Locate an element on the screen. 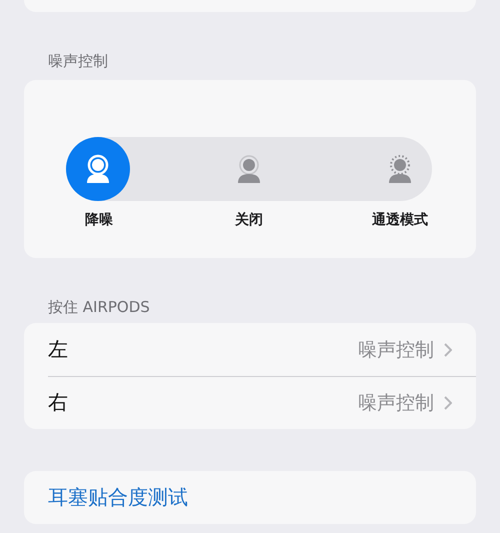 This screenshot has height=533, width=500. row-label: 左 is located at coordinates (58, 349).